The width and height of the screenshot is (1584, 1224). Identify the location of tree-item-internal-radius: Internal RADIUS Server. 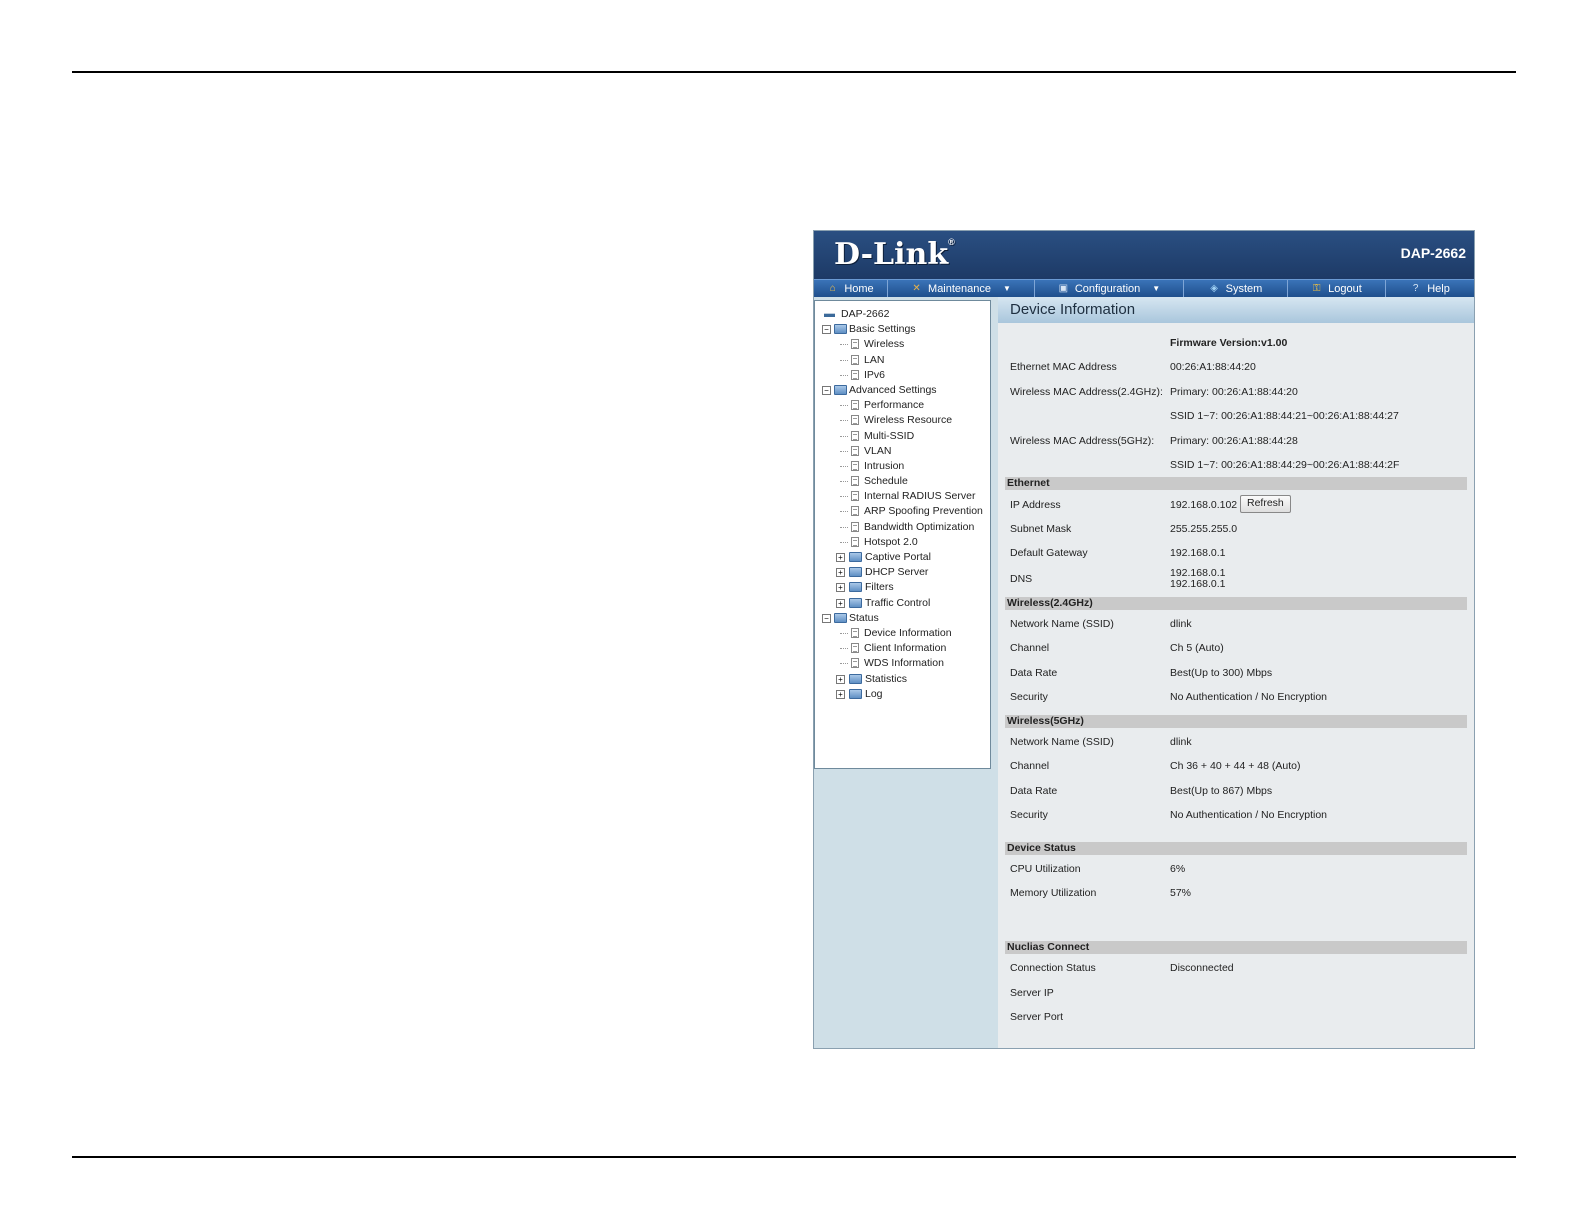
(902, 496).